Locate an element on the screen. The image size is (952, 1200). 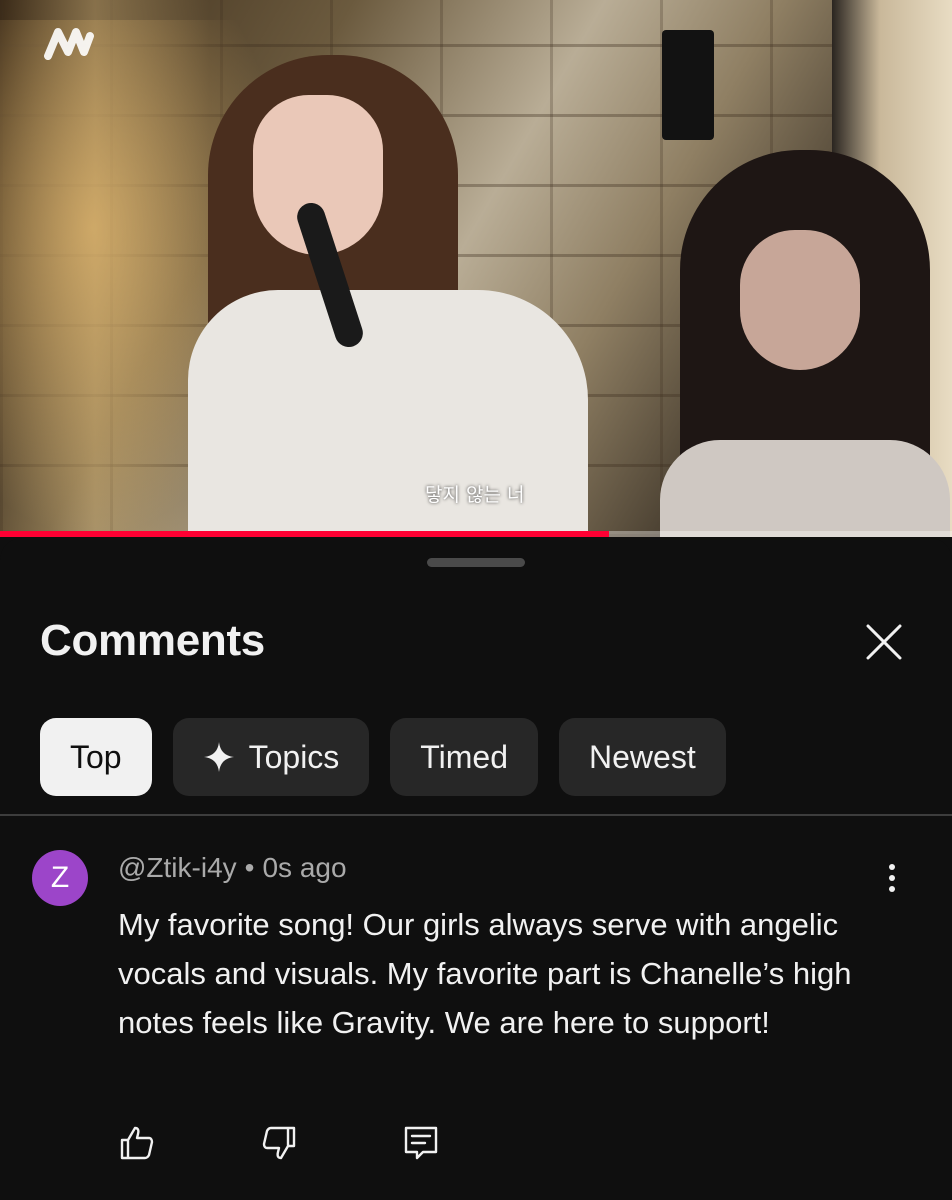
chip-newest-label: Newest is located at coordinates (642, 756).